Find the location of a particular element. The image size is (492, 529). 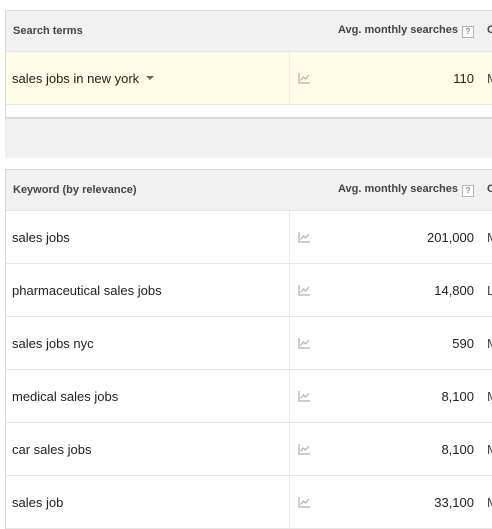

keyword-row: medical sales jobs 8,100 M is located at coordinates (249, 396).